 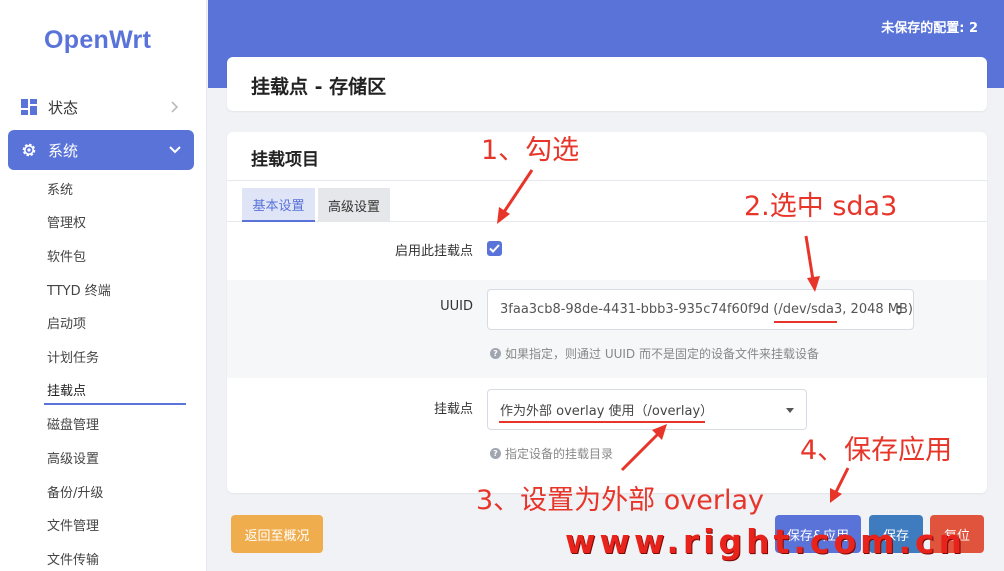 I want to click on sidebar-item-label: 系统, so click(x=63, y=150).